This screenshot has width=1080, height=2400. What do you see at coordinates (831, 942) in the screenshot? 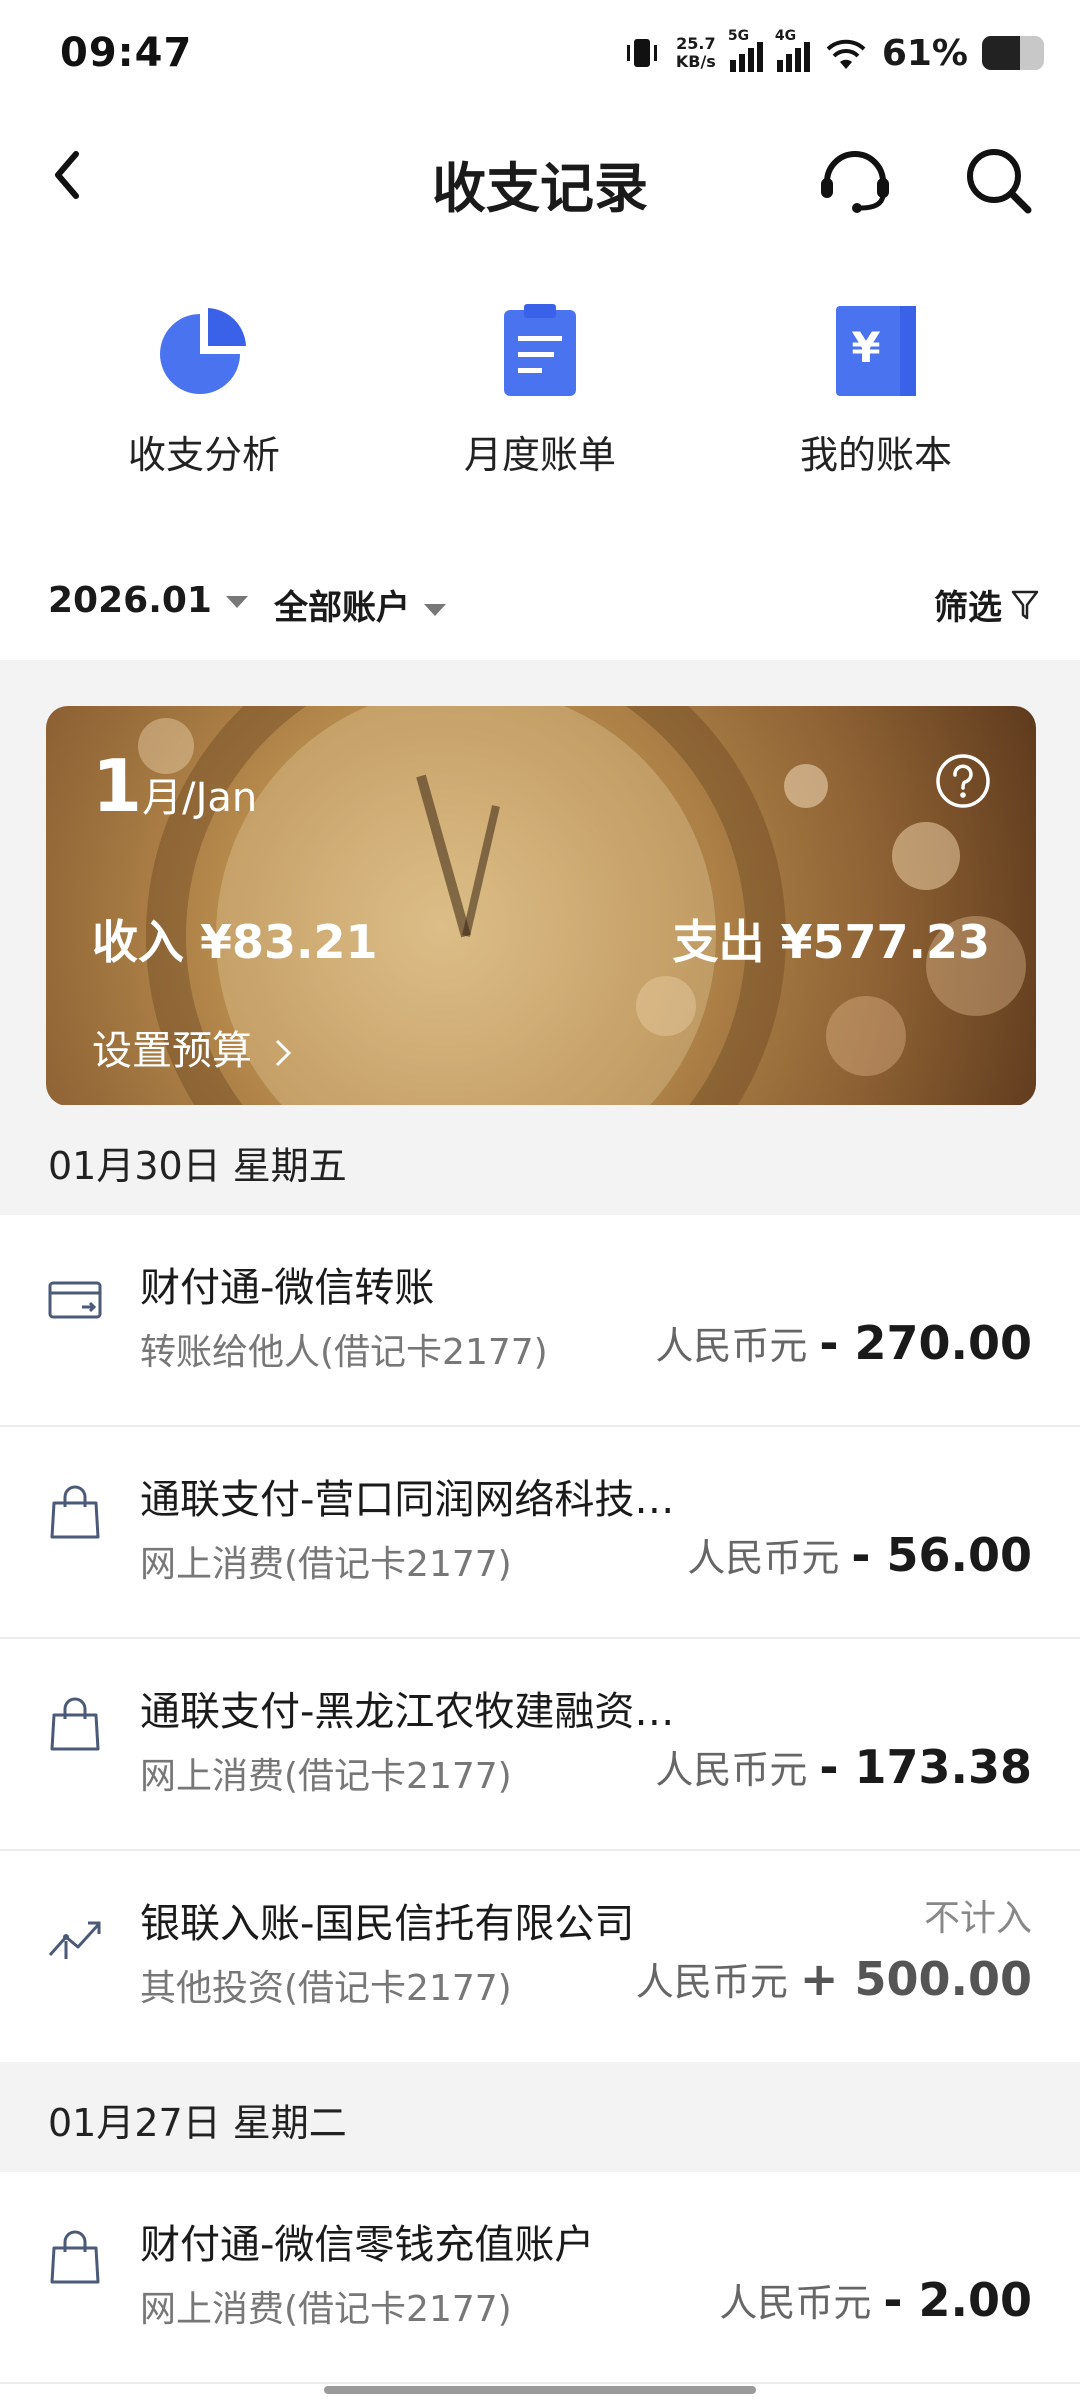
I see `expense-total: 支出 ¥577.23` at bounding box center [831, 942].